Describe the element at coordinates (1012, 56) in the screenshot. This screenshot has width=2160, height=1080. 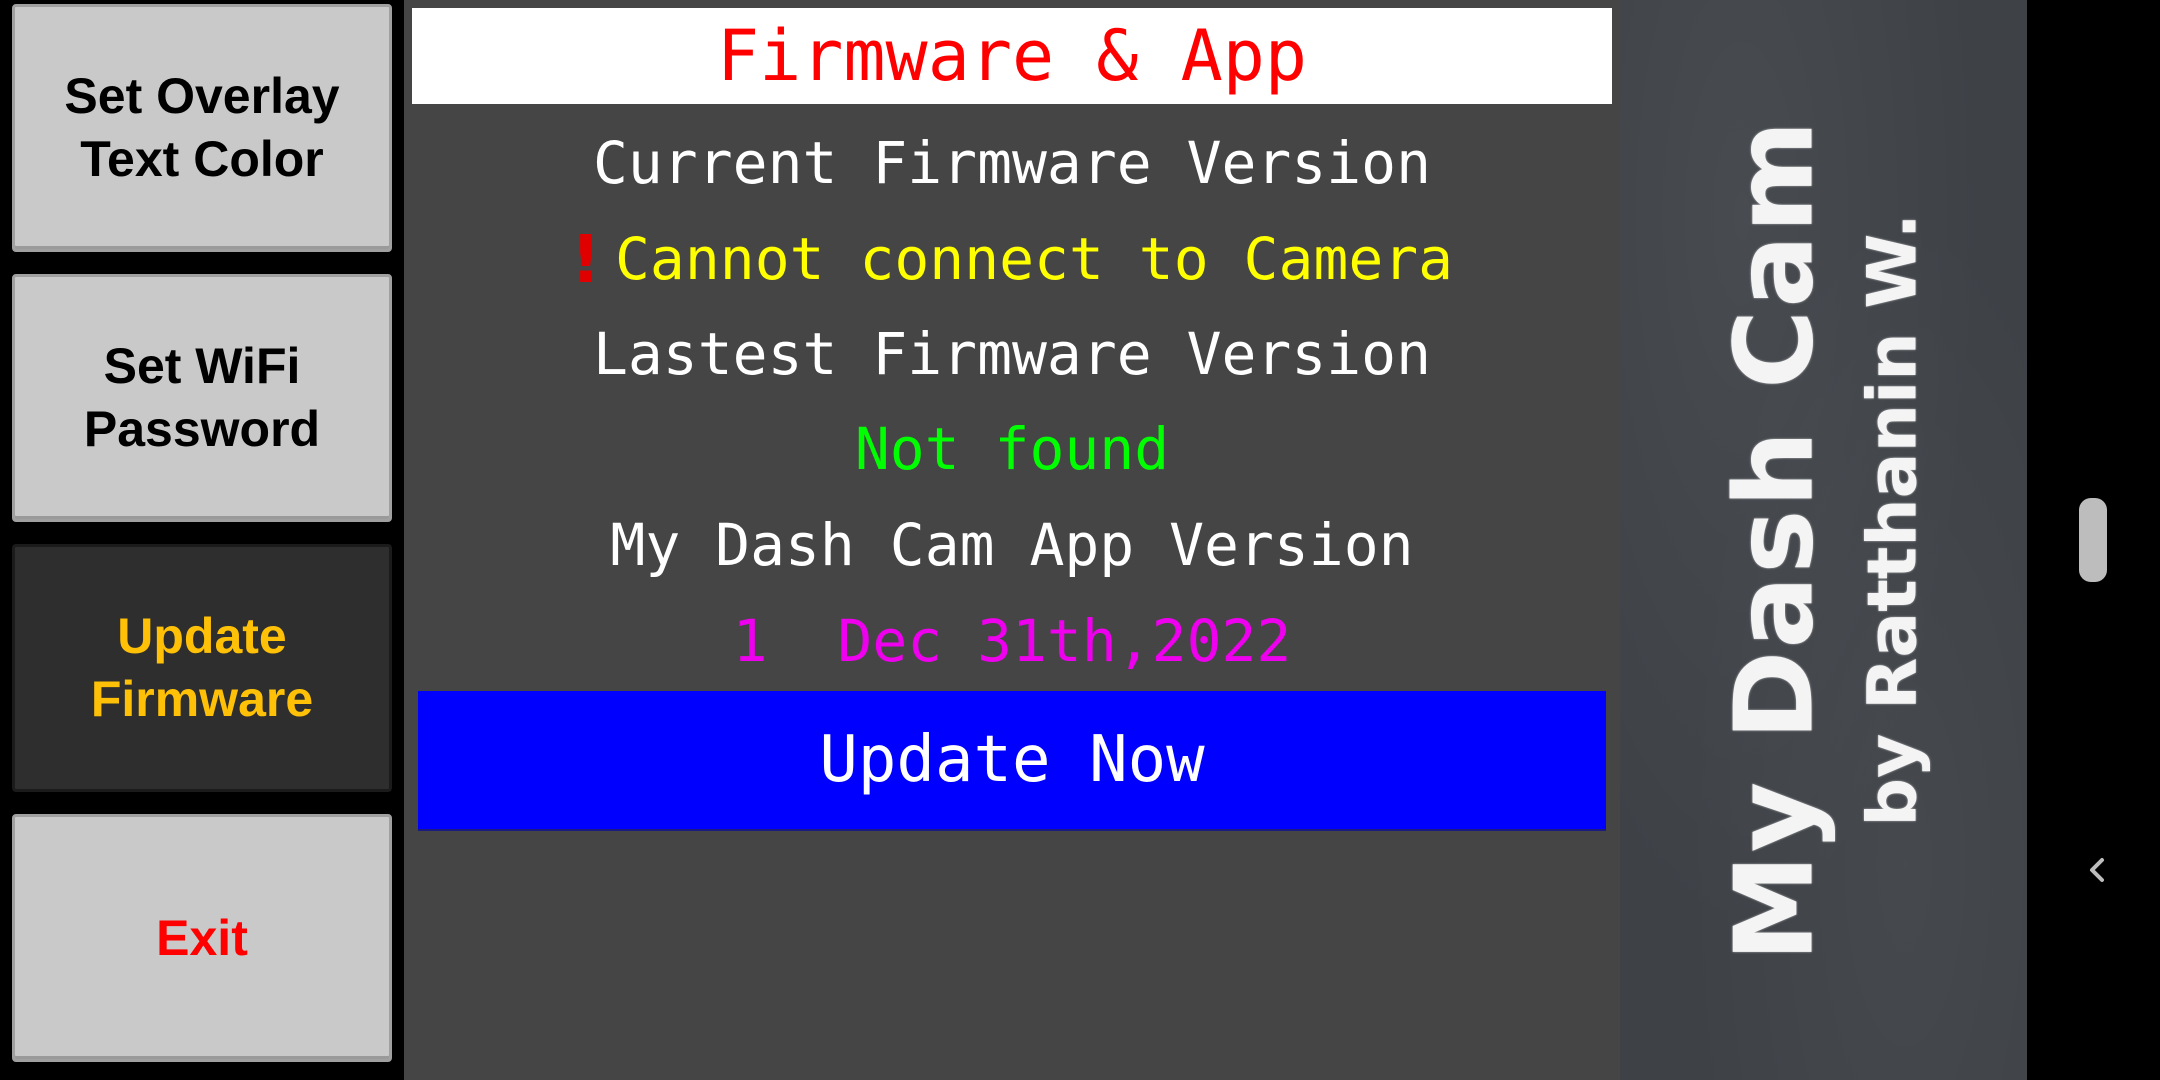
I see `panel-title: Firmware & App` at that location.